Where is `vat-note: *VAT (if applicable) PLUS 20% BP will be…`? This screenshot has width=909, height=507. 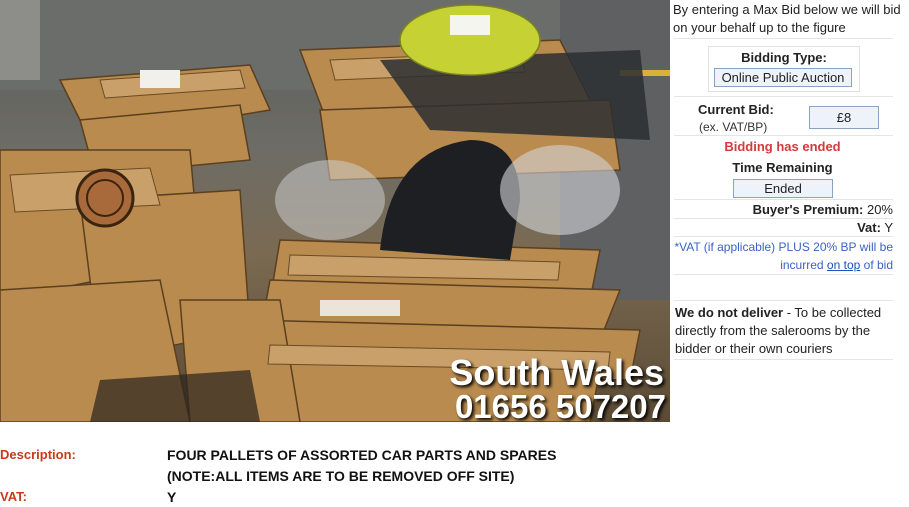 vat-note: *VAT (if applicable) PLUS 20% BP will be… is located at coordinates (778, 256).